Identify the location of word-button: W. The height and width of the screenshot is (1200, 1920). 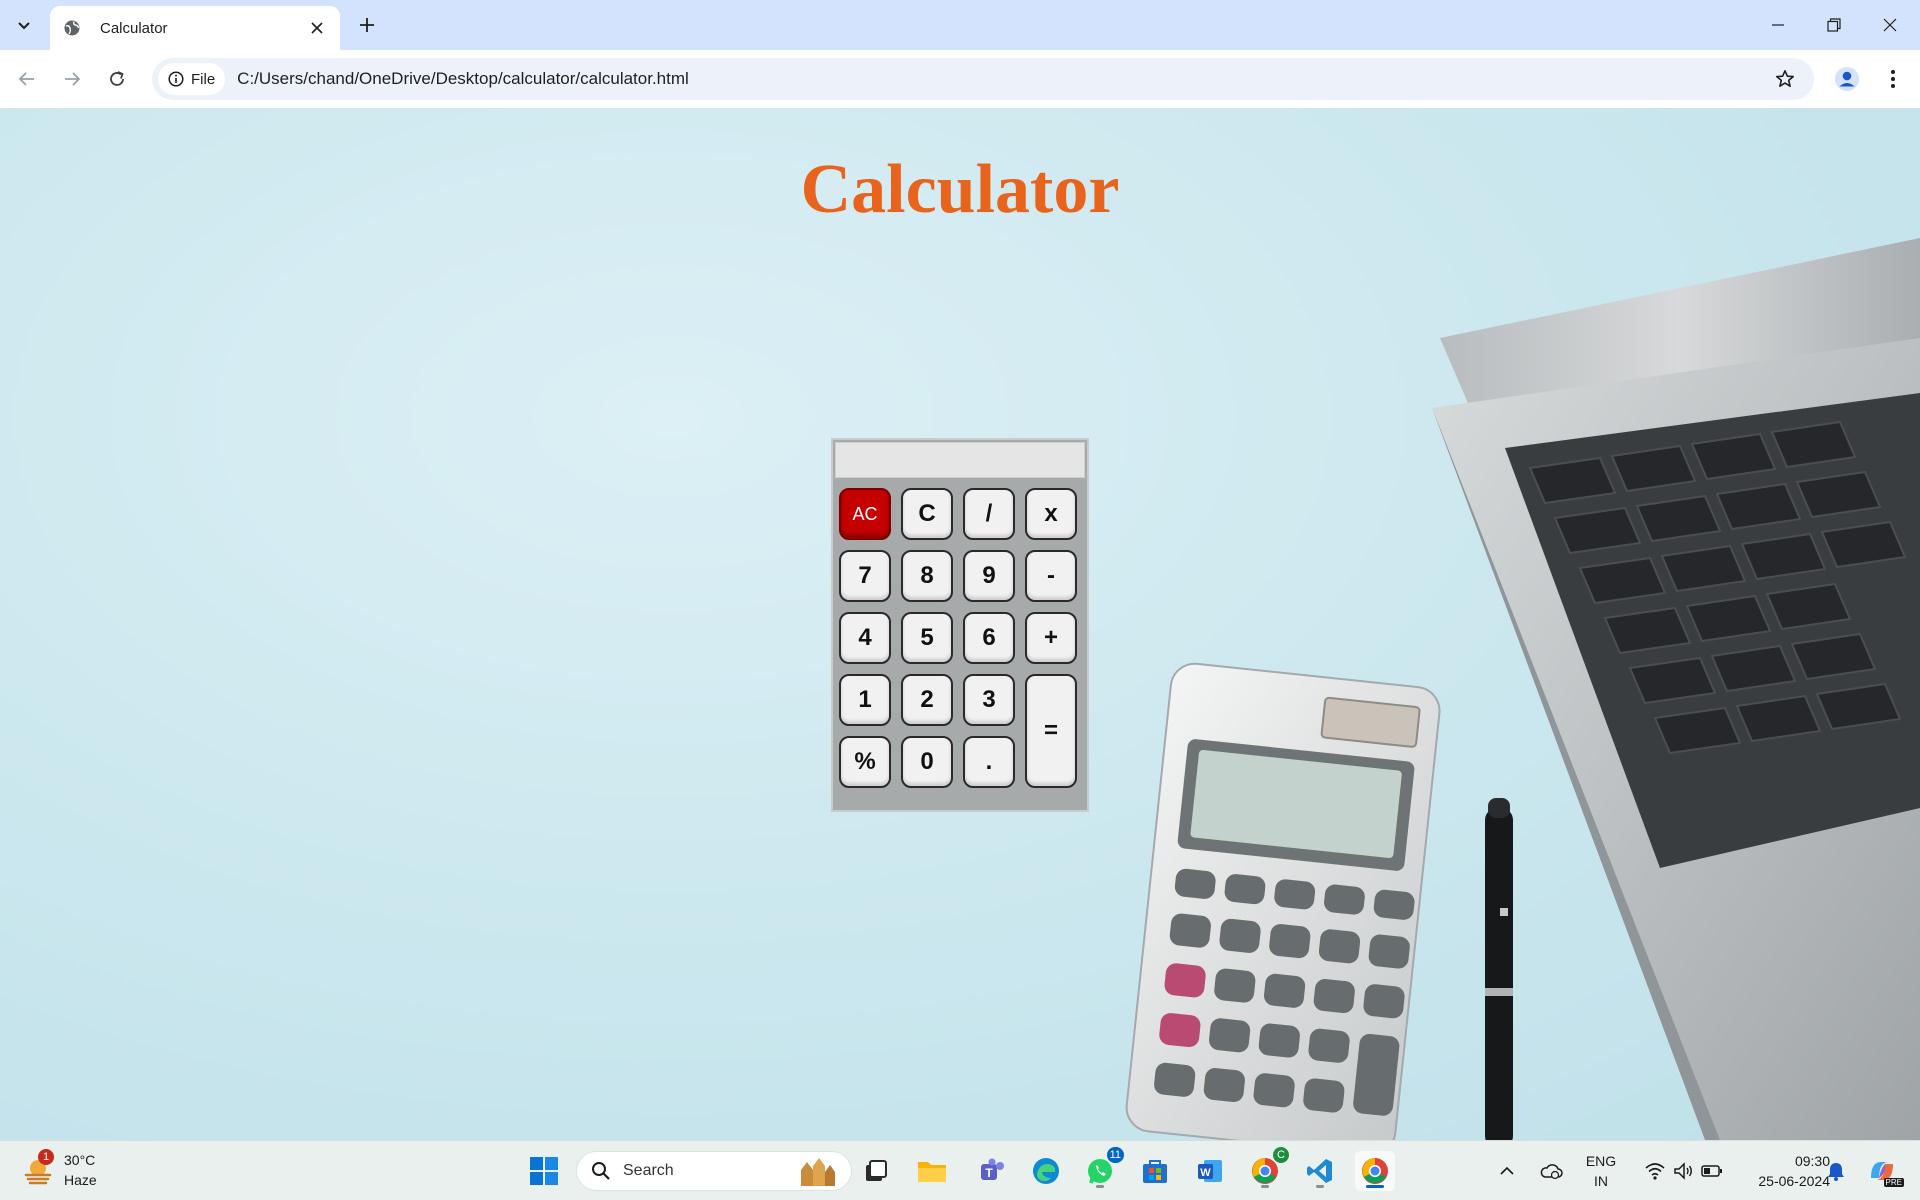
(1210, 1171).